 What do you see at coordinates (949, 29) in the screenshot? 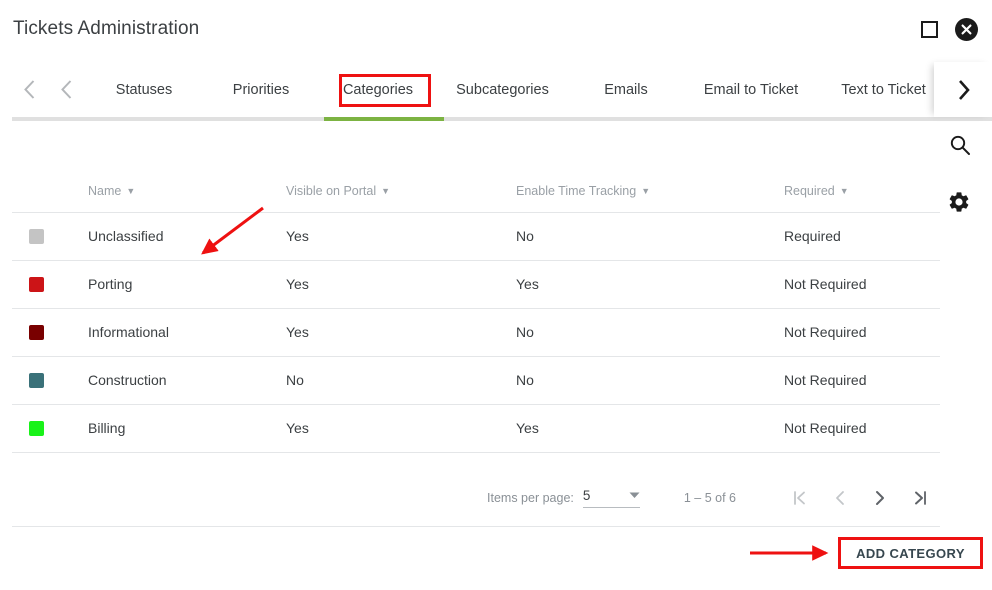
I see `window-controls` at bounding box center [949, 29].